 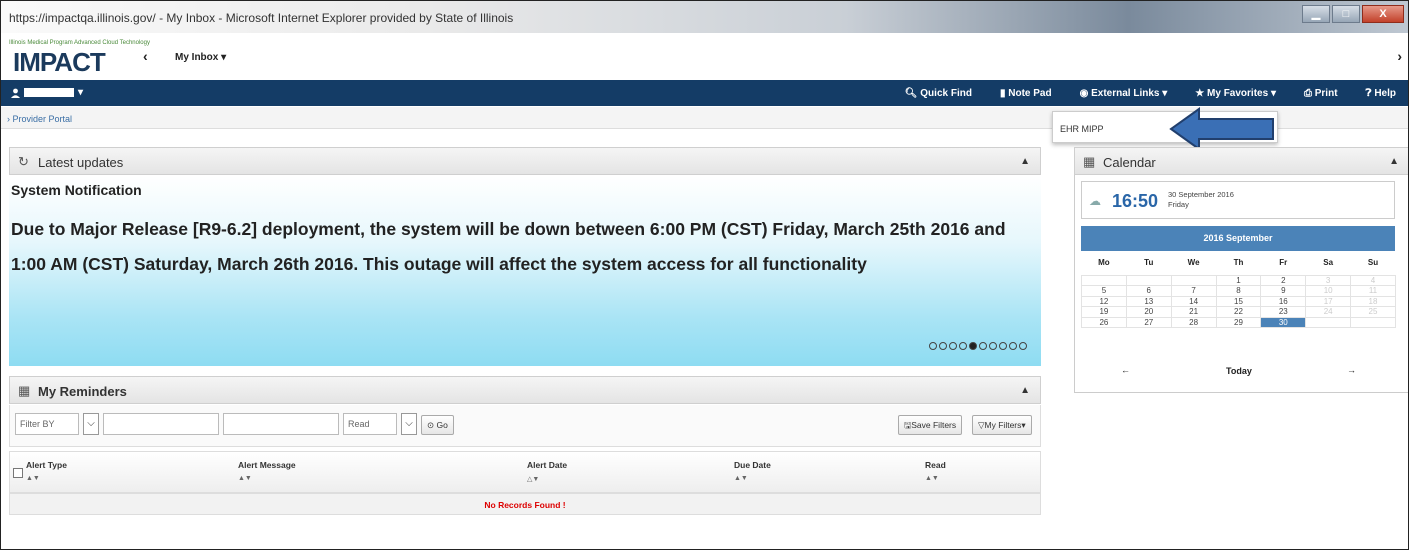 What do you see at coordinates (1283, 280) in the screenshot?
I see `calendar-day: 2` at bounding box center [1283, 280].